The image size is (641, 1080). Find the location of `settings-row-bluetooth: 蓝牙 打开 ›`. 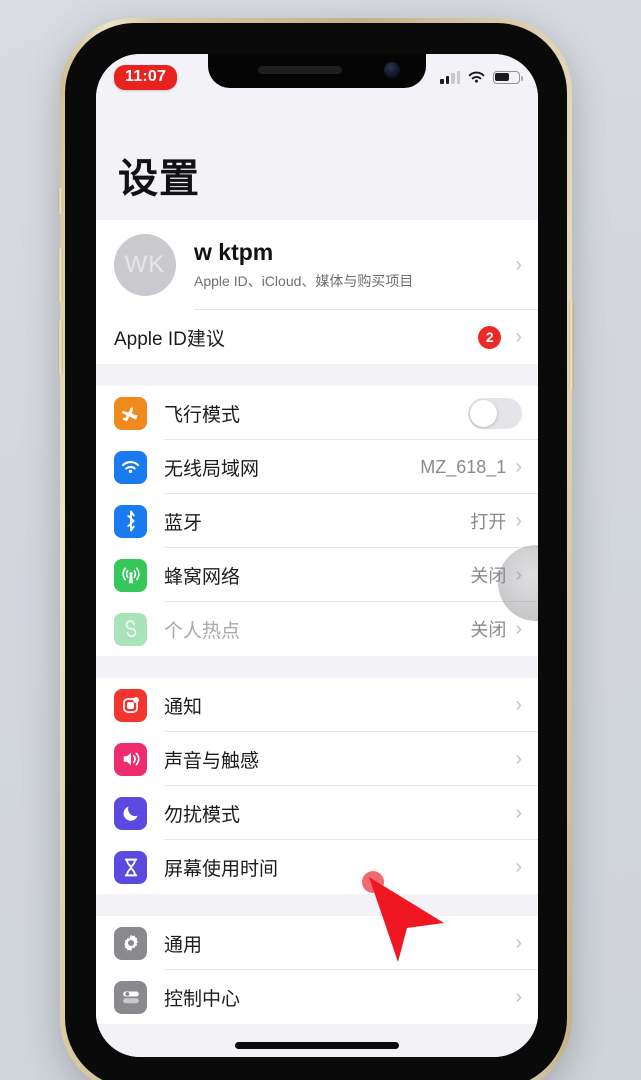

settings-row-bluetooth: 蓝牙 打开 › is located at coordinates (317, 521).